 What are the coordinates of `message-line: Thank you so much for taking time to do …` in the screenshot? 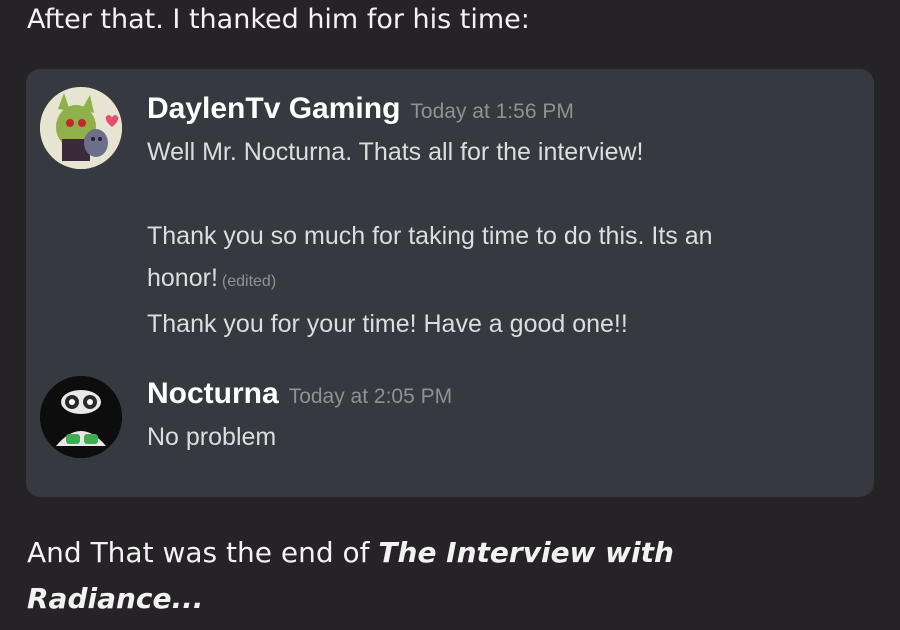 It's located at (430, 236).